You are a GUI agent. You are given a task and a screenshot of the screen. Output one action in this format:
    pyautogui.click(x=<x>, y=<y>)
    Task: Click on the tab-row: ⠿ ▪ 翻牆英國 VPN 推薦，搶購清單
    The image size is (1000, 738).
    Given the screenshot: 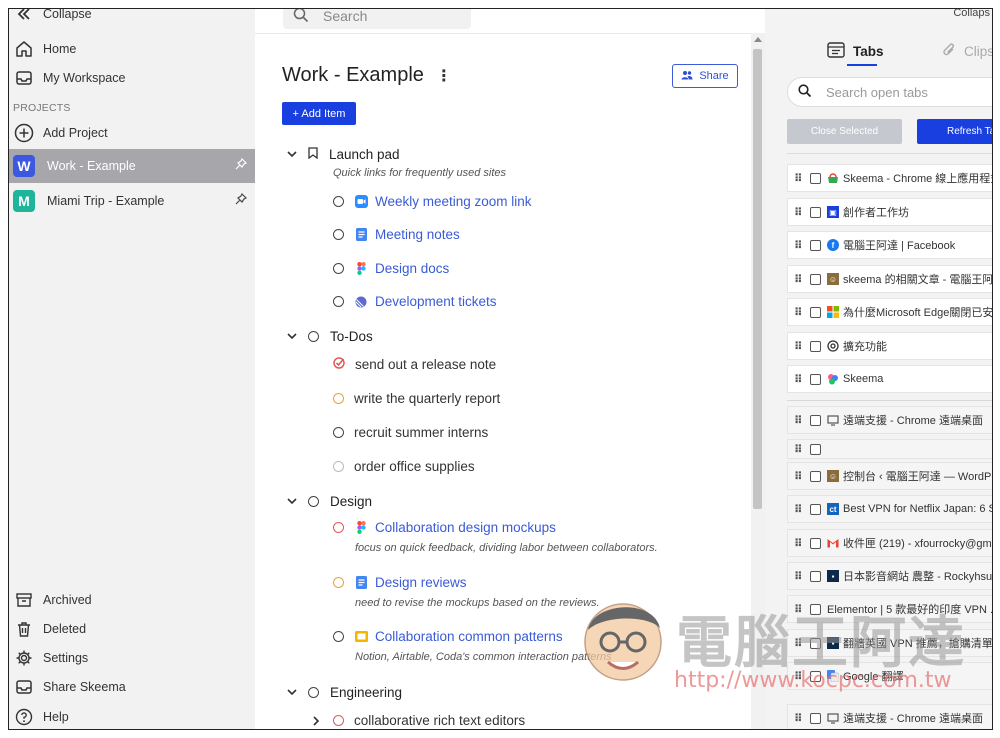 What is the action you would take?
    pyautogui.click(x=889, y=643)
    